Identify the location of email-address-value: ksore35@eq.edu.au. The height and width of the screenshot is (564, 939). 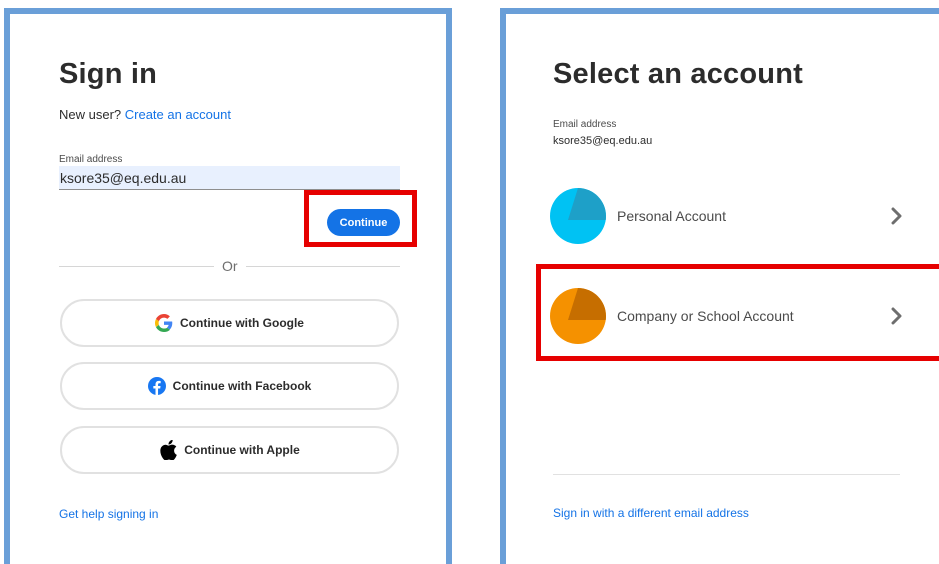
(603, 141).